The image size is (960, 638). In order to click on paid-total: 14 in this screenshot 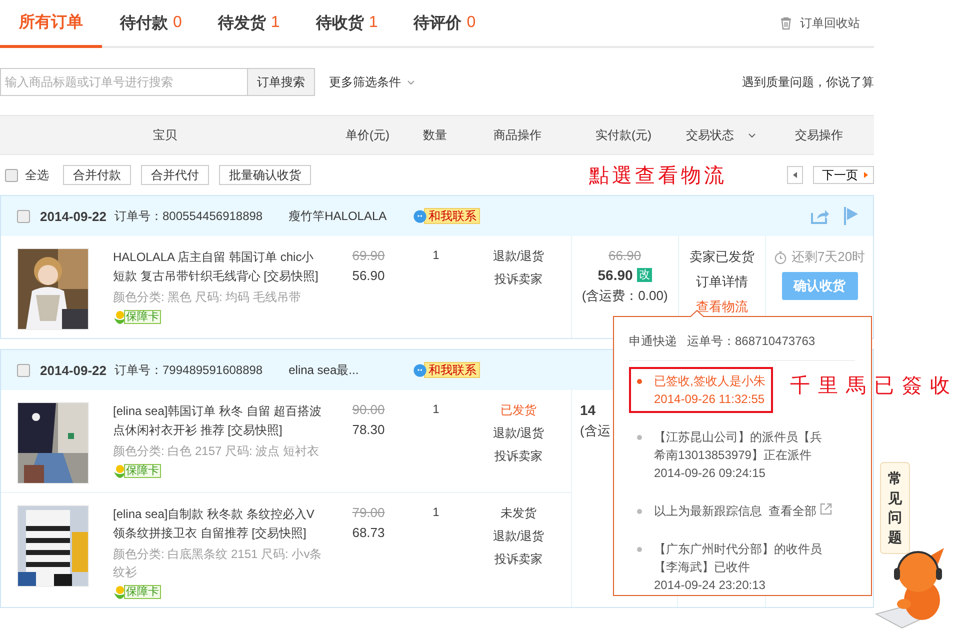, I will do `click(588, 410)`.